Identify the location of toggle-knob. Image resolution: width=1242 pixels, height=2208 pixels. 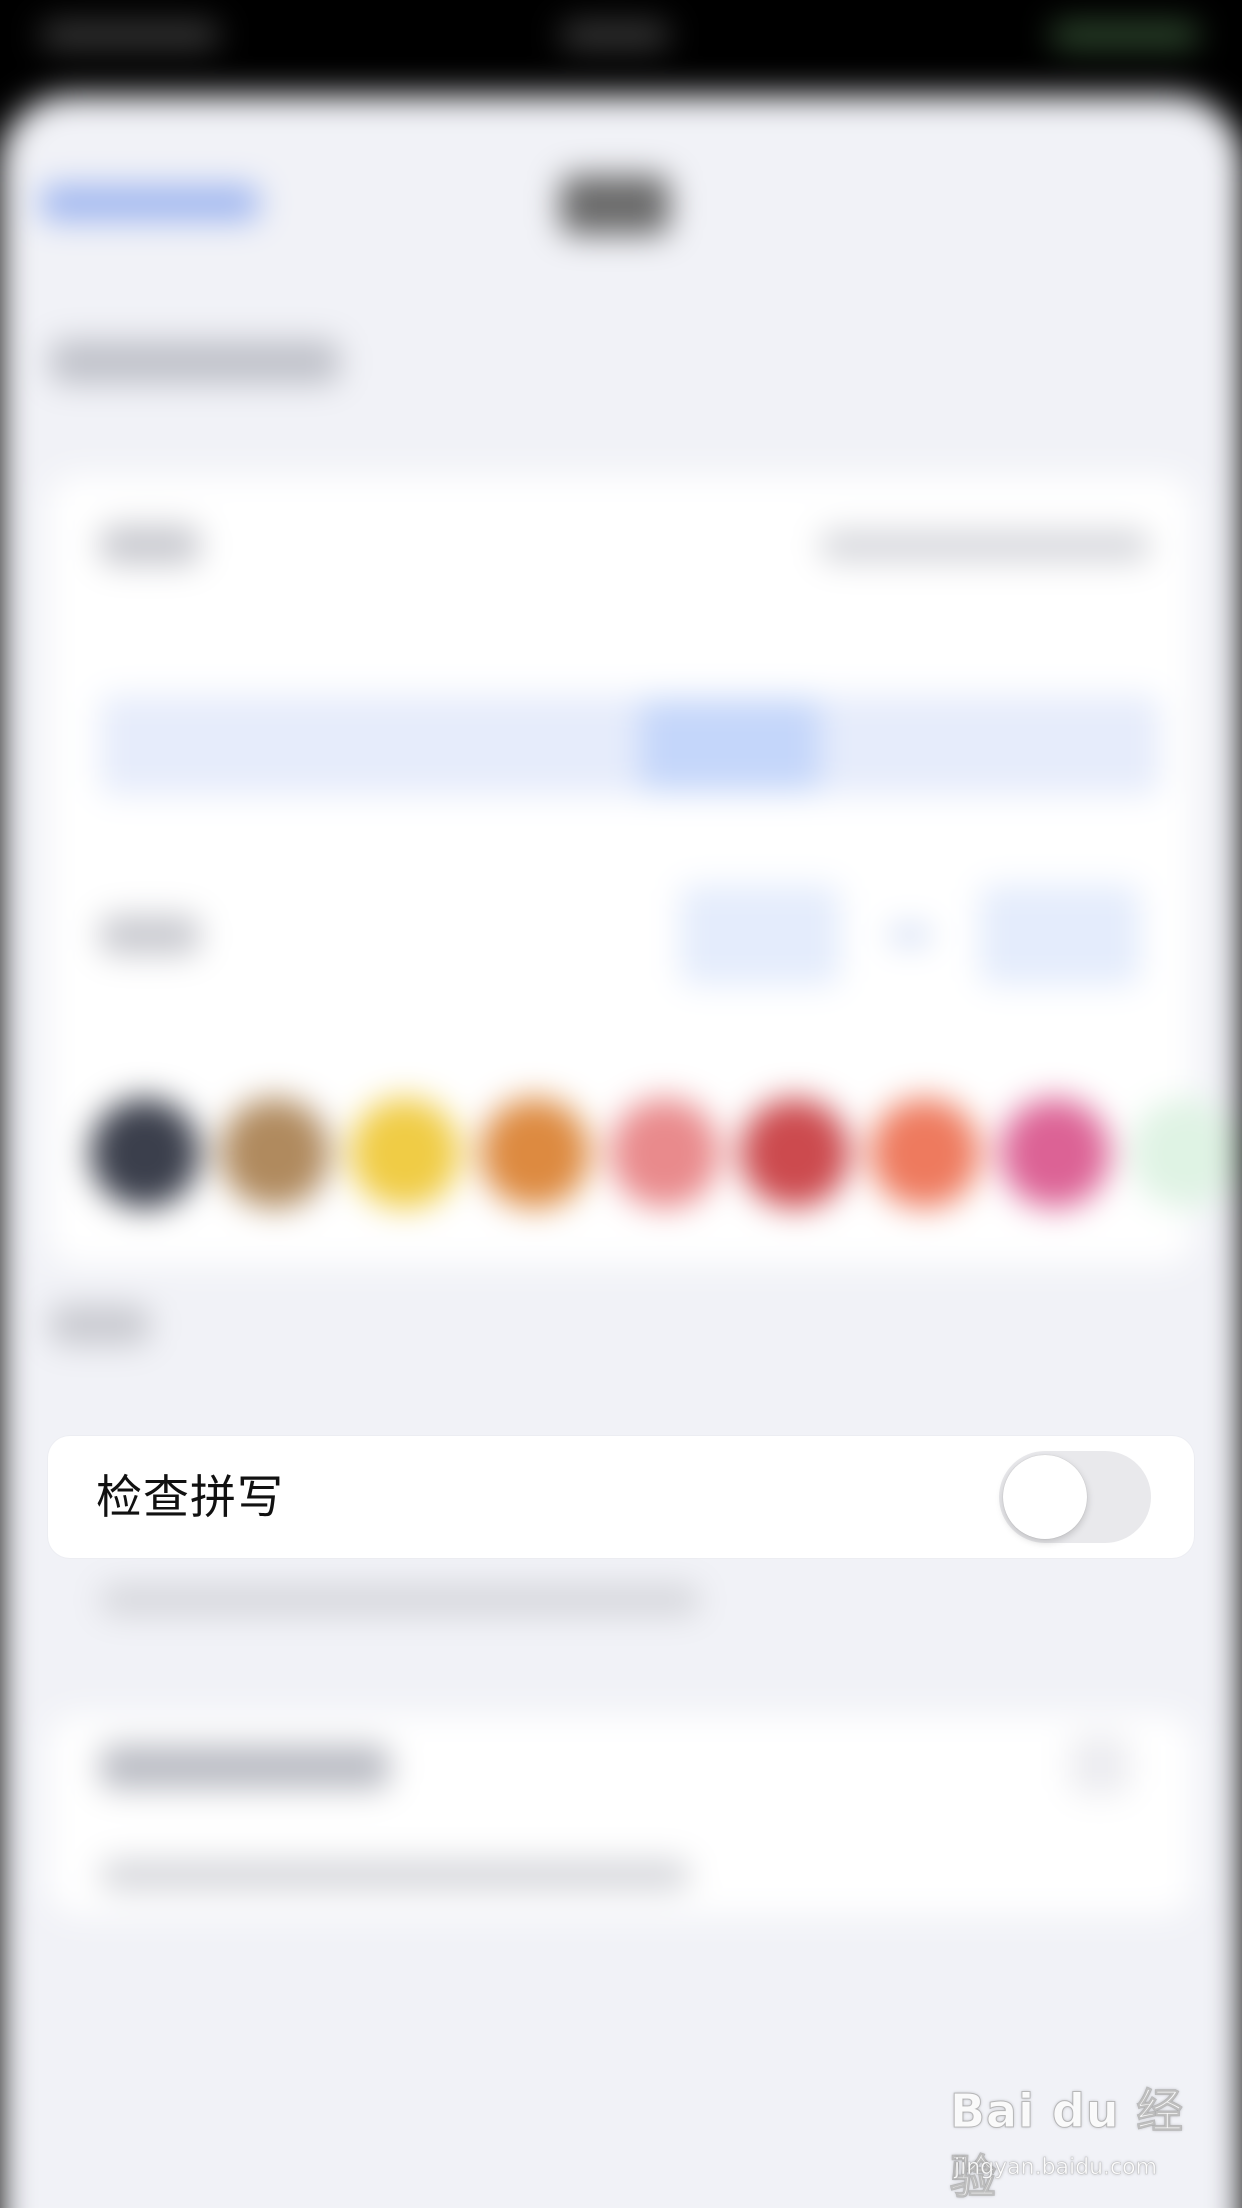
(1045, 1497).